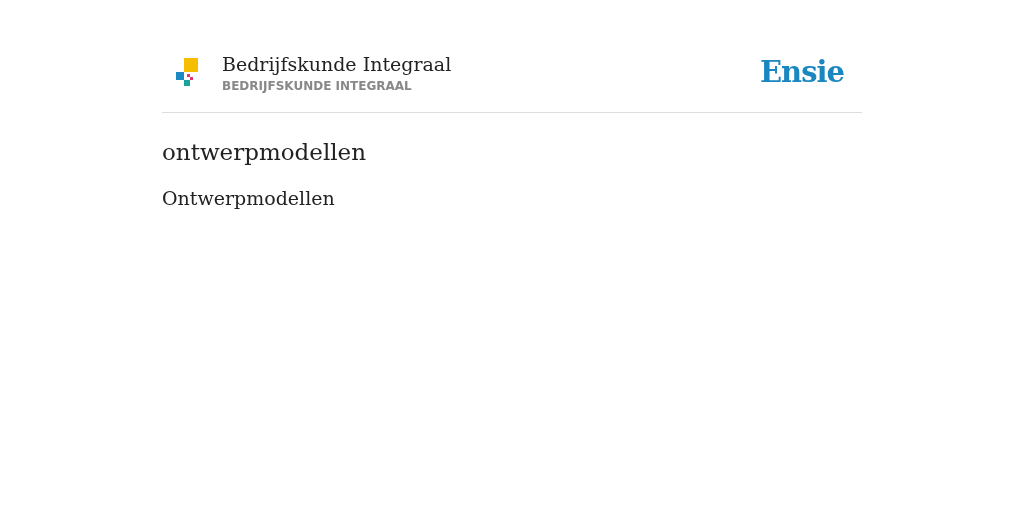 This screenshot has width=1024, height=512. What do you see at coordinates (317, 86) in the screenshot?
I see `site-subtitle: BEDRIJFSKUNDE INTEGRAAL` at bounding box center [317, 86].